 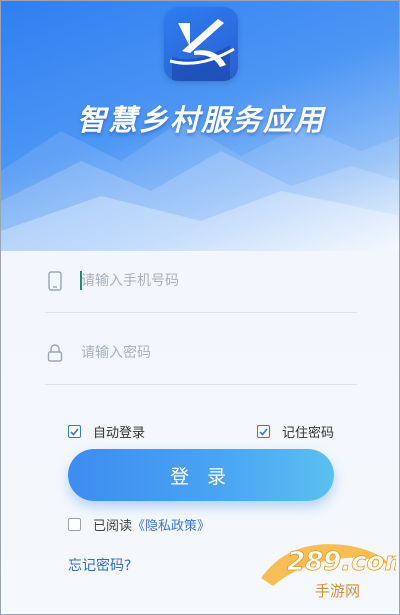 I want to click on lock-icon, so click(x=55, y=353).